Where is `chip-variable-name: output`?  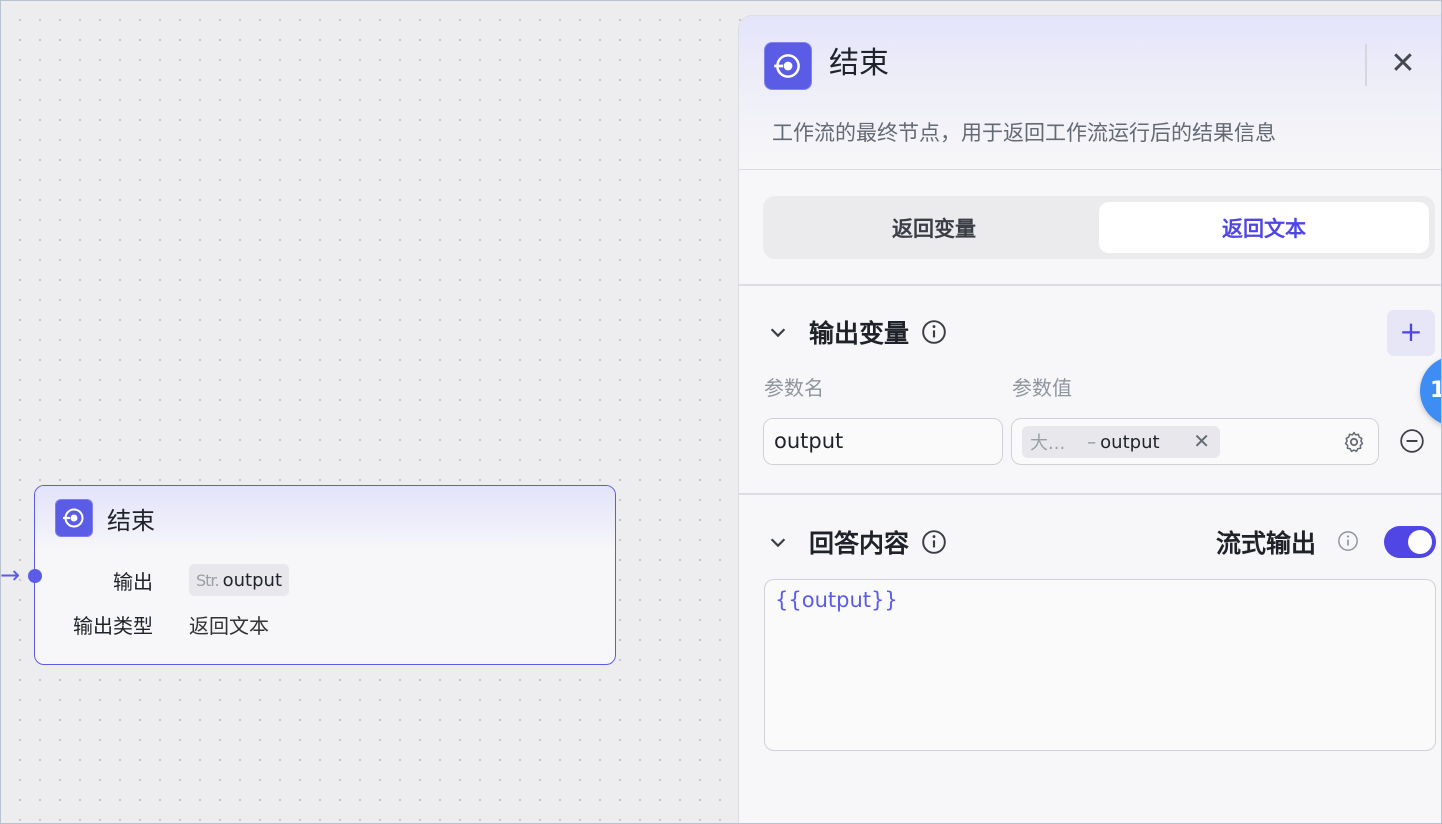 chip-variable-name: output is located at coordinates (1130, 442).